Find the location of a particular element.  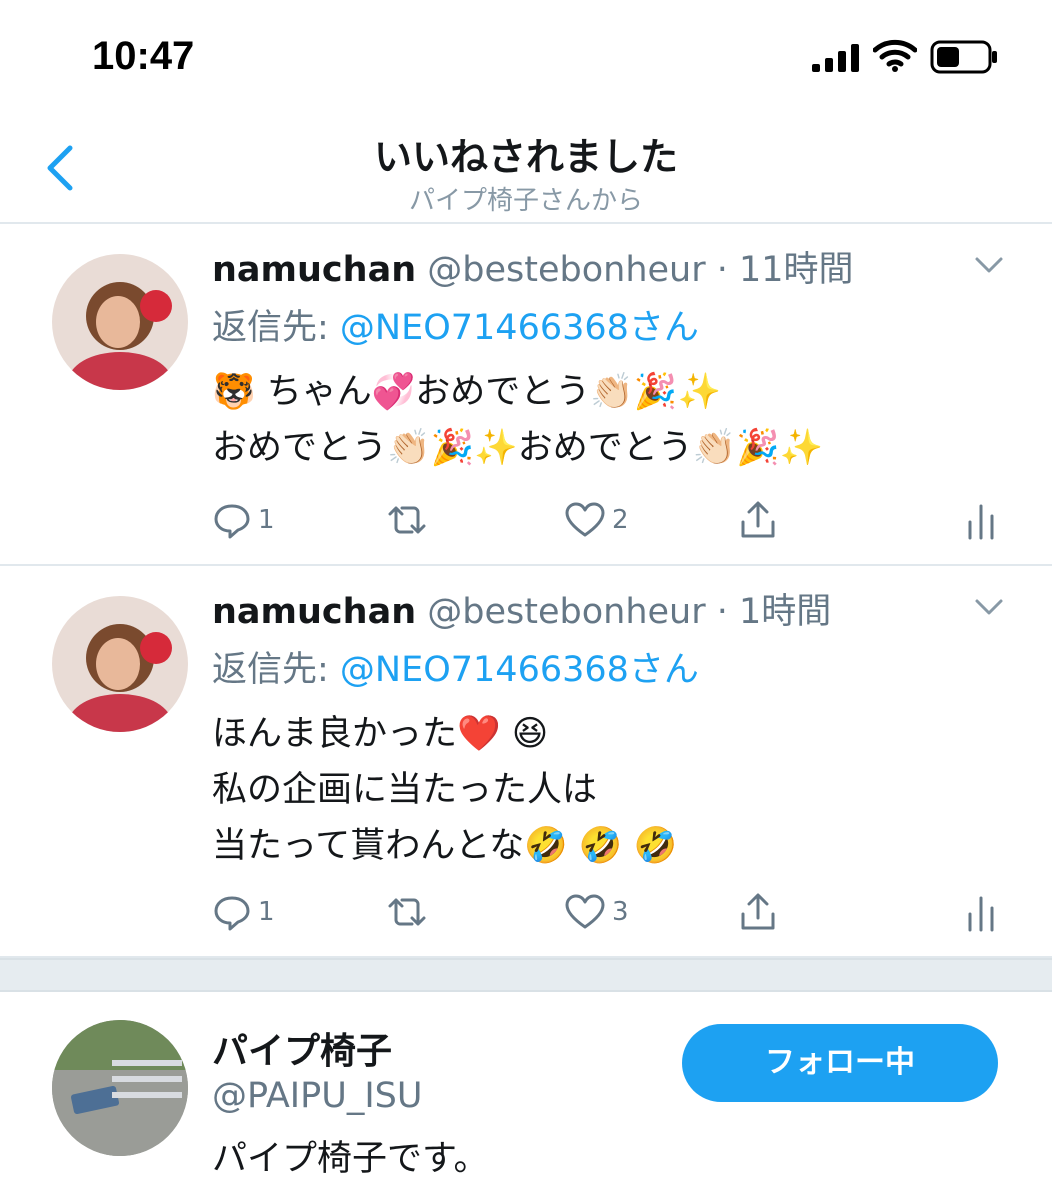

user-bio: パイプ椅子です。 is located at coordinates (350, 1159).